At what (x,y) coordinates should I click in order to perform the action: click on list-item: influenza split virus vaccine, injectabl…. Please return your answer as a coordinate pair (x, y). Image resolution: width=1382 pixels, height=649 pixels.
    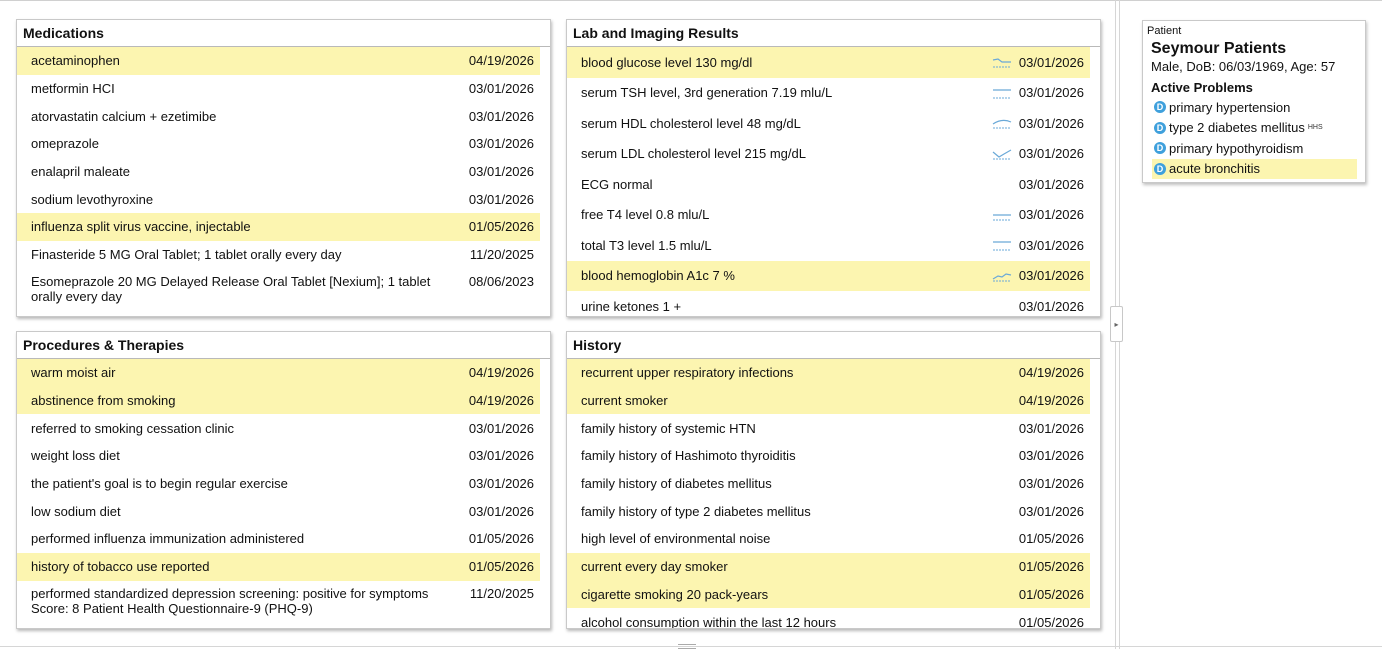
    Looking at the image, I should click on (278, 227).